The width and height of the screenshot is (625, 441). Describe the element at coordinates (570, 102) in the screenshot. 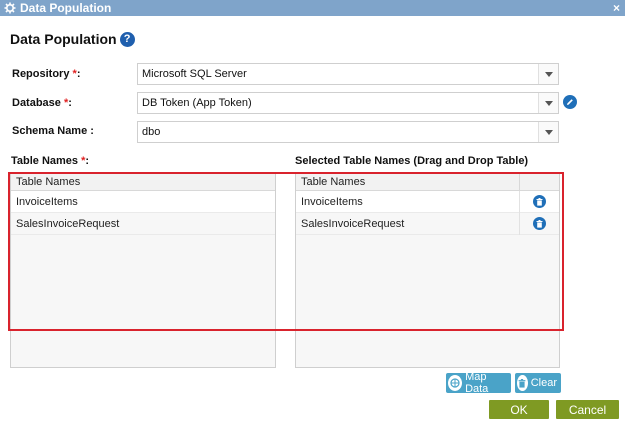

I see `pencil-edit-icon` at that location.